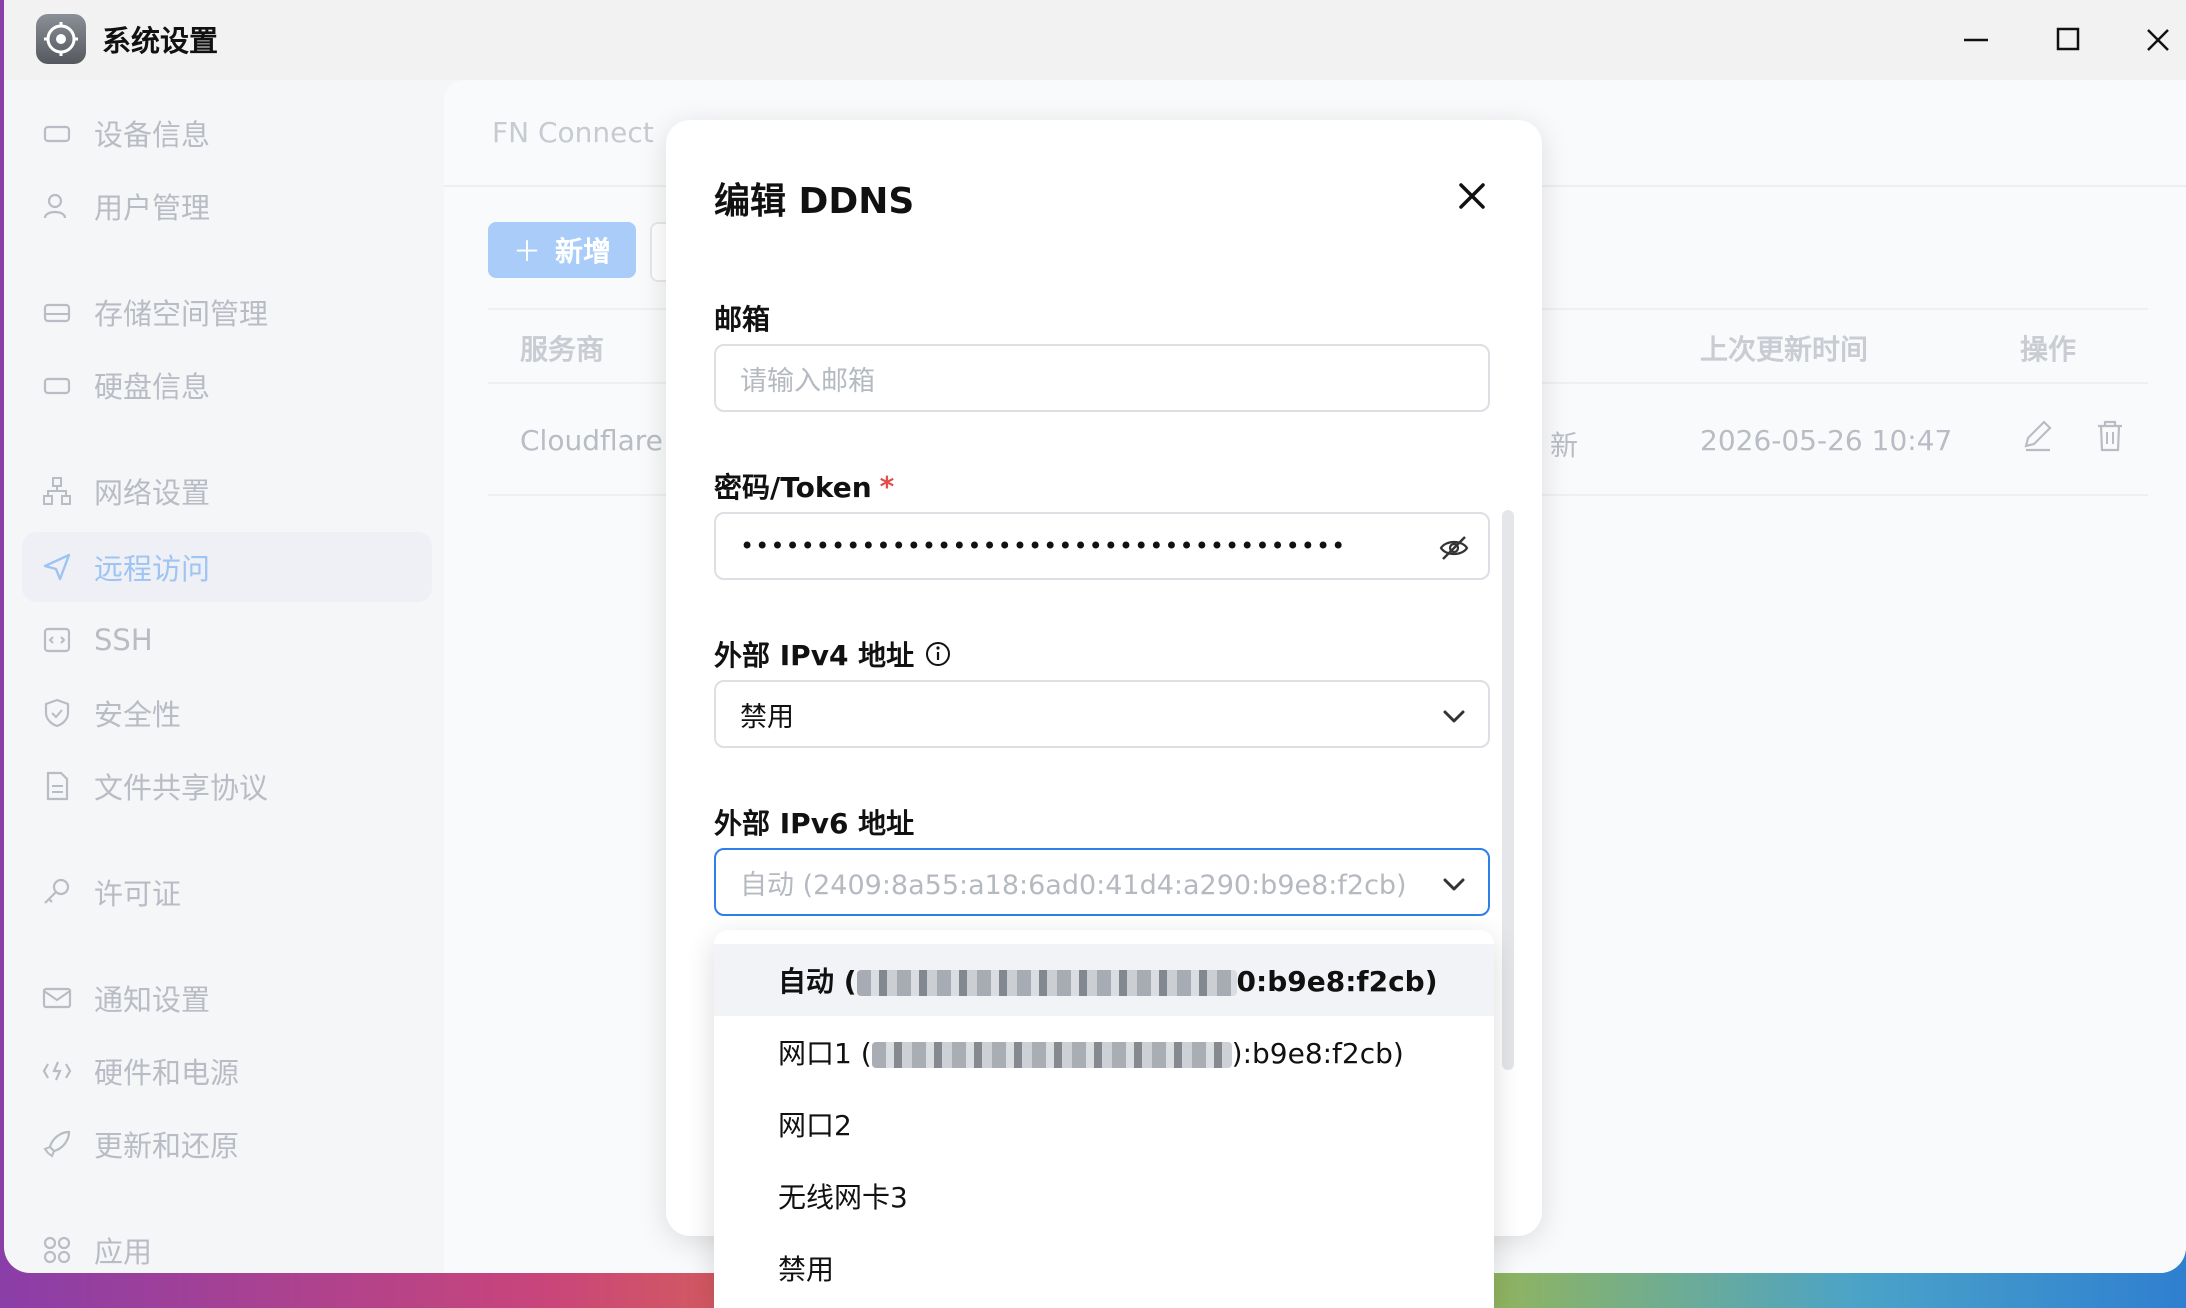  What do you see at coordinates (1472, 196) in the screenshot?
I see `close-icon` at bounding box center [1472, 196].